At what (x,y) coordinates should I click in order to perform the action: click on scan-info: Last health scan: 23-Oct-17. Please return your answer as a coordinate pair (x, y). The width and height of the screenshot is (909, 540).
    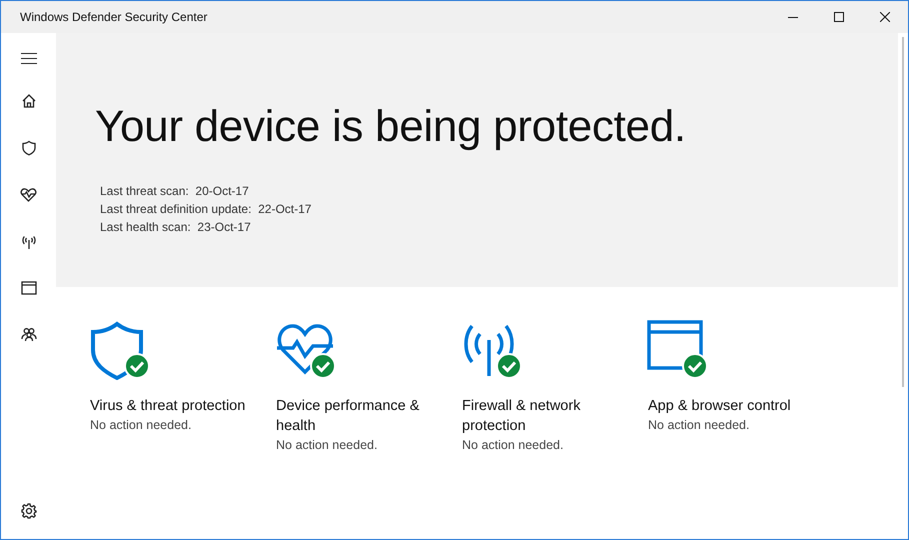
    Looking at the image, I should click on (176, 227).